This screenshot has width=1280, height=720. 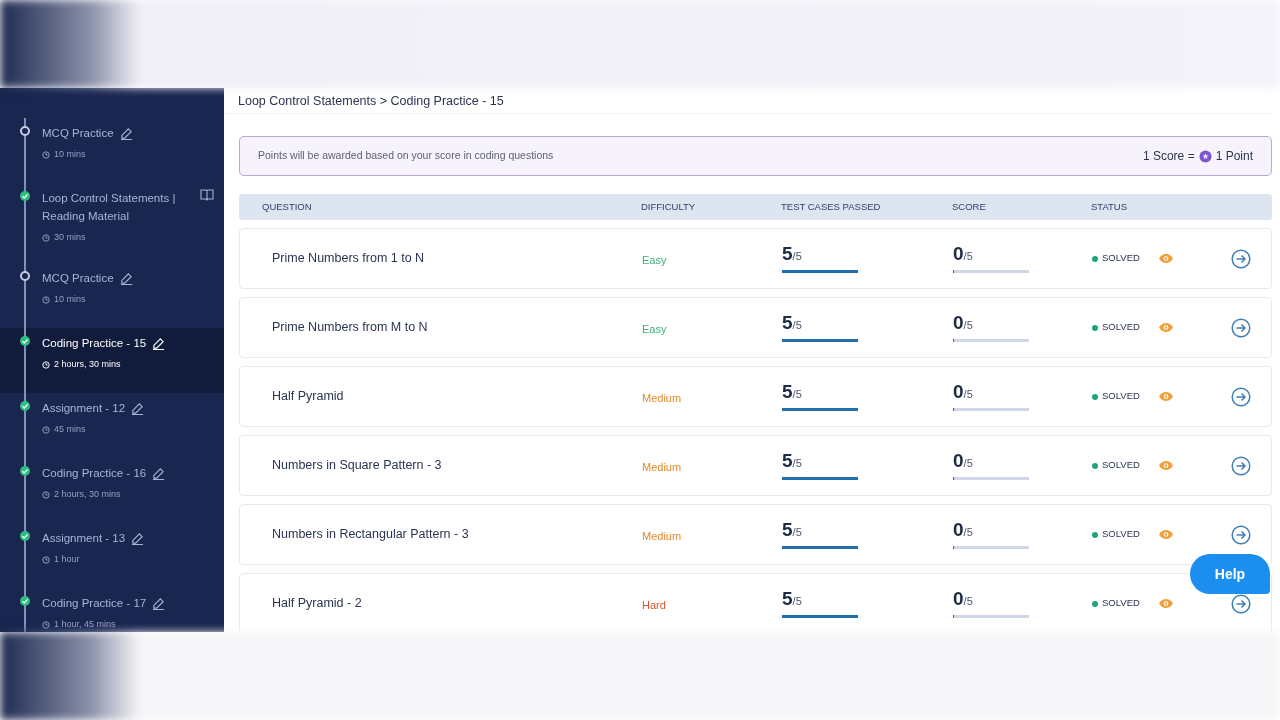 What do you see at coordinates (70, 430) in the screenshot?
I see `duration-text: 45 mins` at bounding box center [70, 430].